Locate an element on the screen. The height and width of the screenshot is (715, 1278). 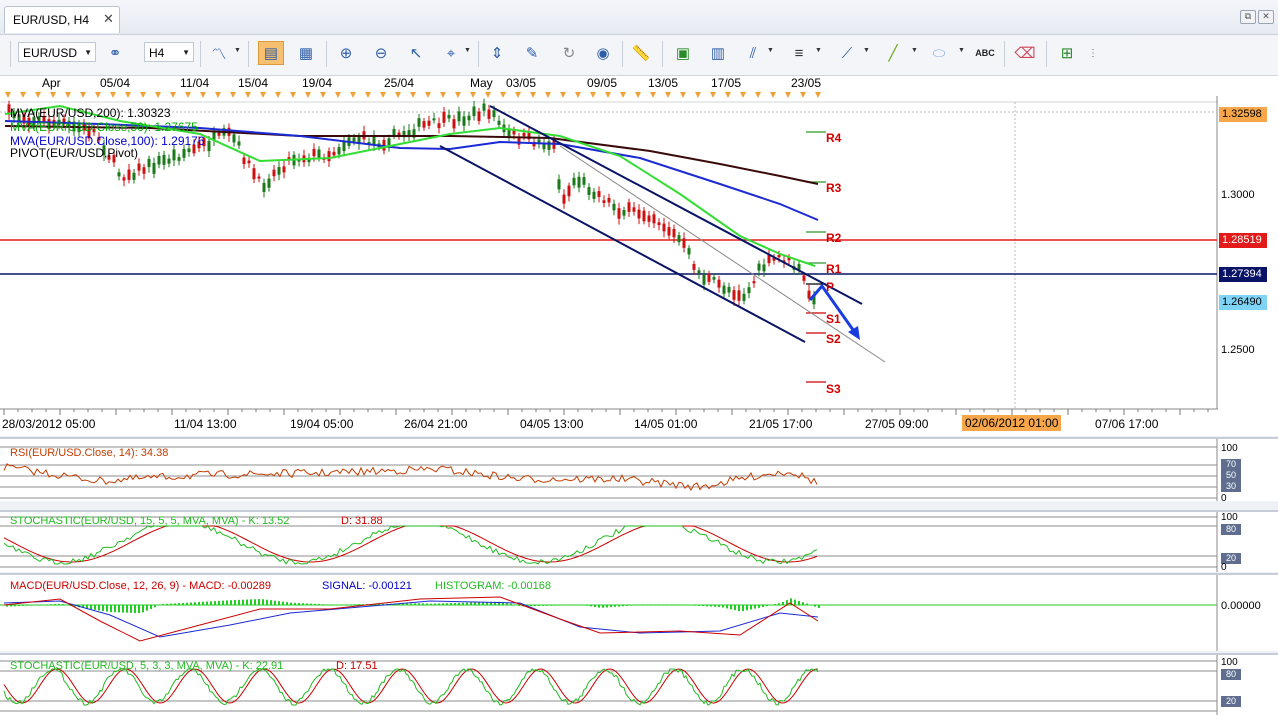
restore-window-icon: ⧉ is located at coordinates (1248, 17).